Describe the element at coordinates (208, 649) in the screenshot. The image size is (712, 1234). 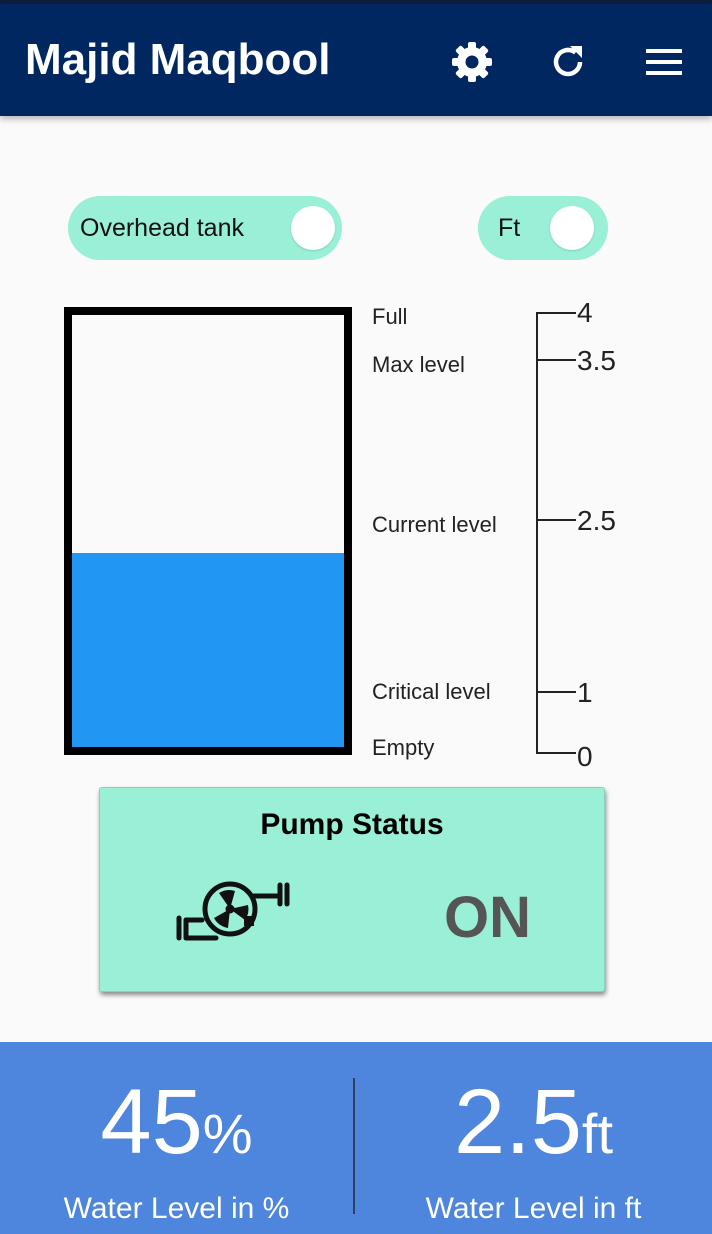
I see `water-fill` at that location.